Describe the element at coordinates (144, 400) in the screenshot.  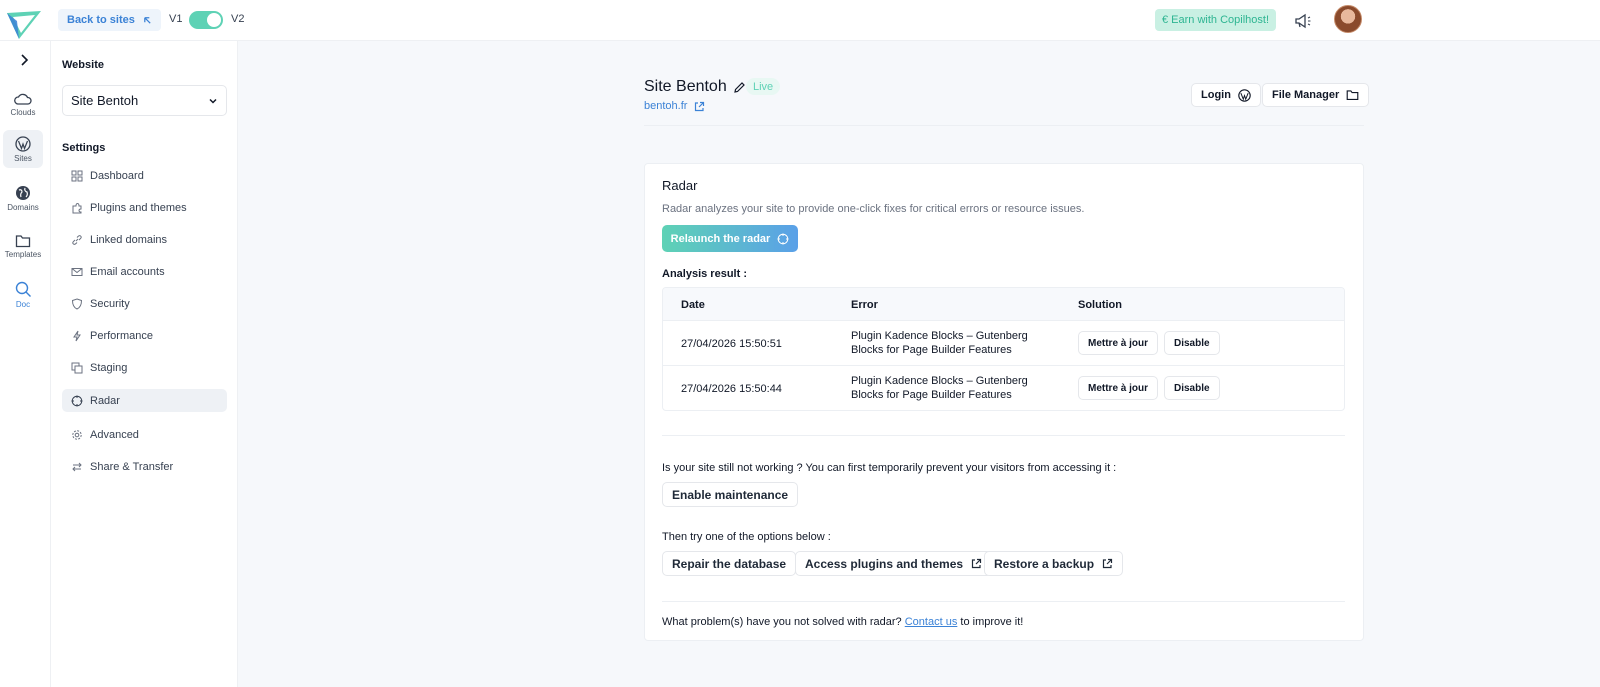
I see `sidebar-item-radar: Radar` at that location.